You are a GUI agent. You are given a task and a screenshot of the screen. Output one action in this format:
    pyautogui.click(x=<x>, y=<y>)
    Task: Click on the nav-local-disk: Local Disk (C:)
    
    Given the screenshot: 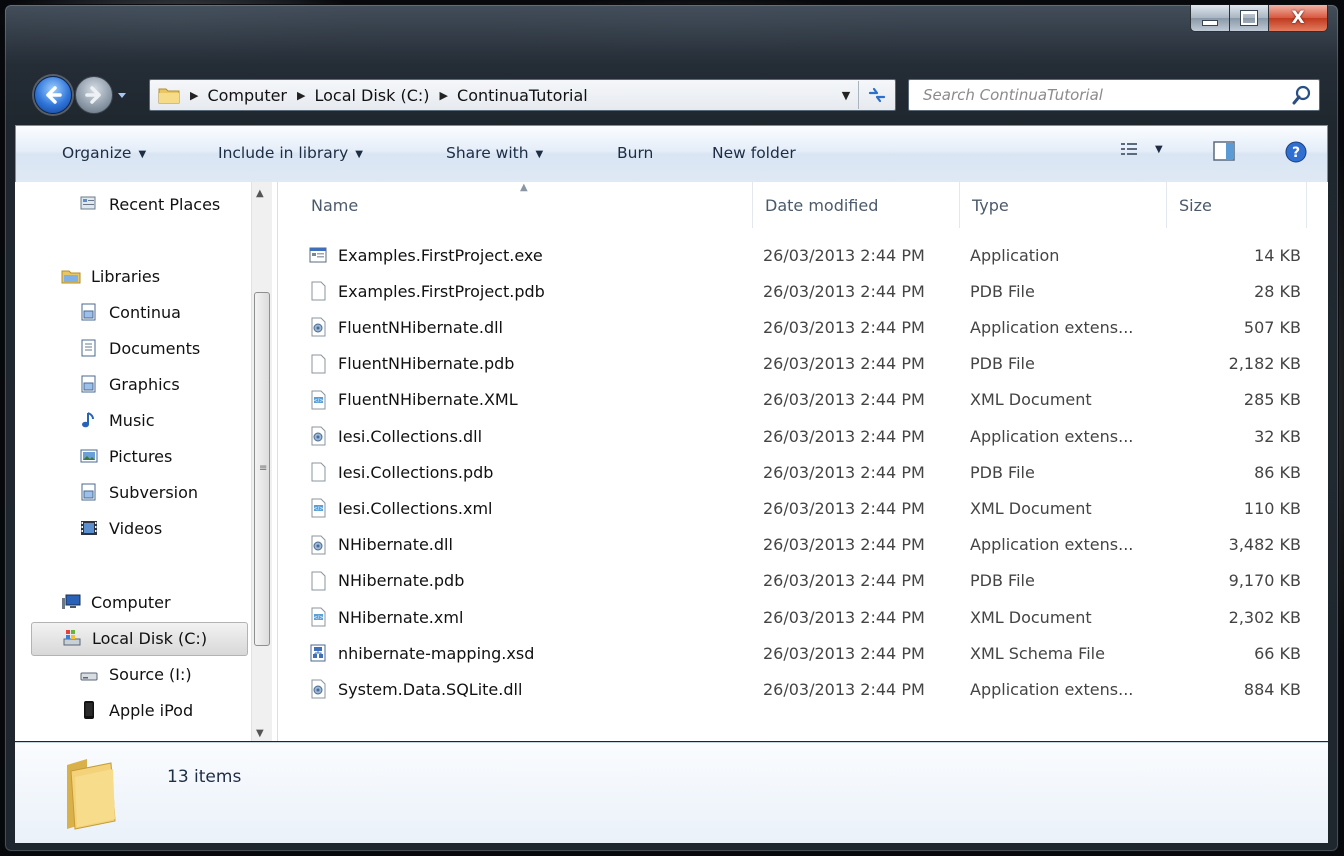 What is the action you would take?
    pyautogui.click(x=139, y=639)
    